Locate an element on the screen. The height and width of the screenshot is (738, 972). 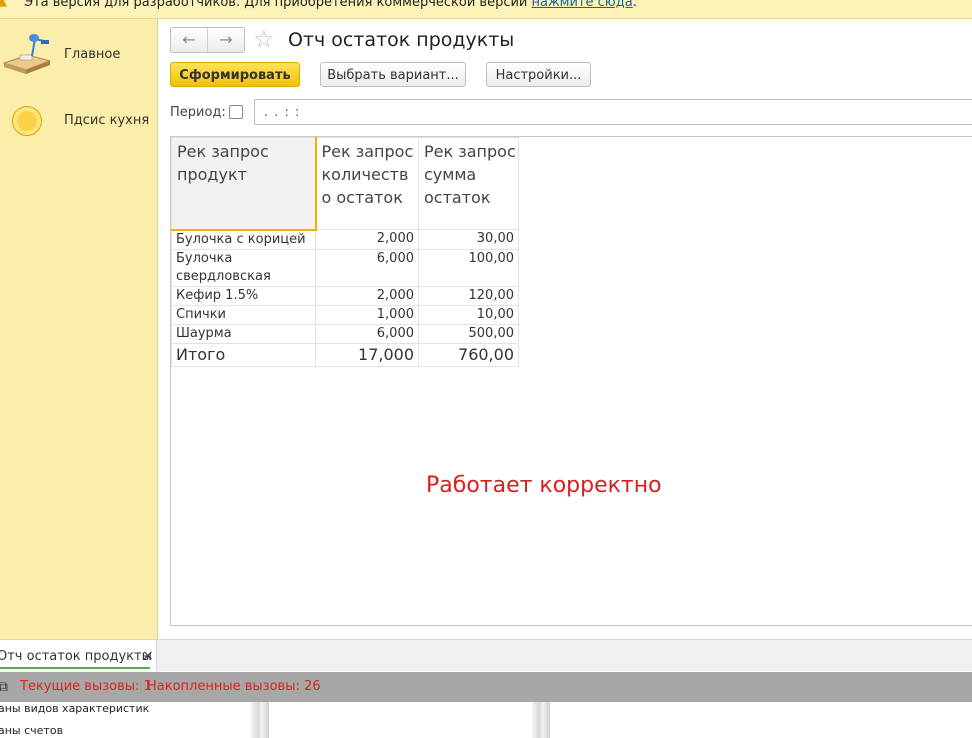
period-input: . . : : is located at coordinates (613, 112).